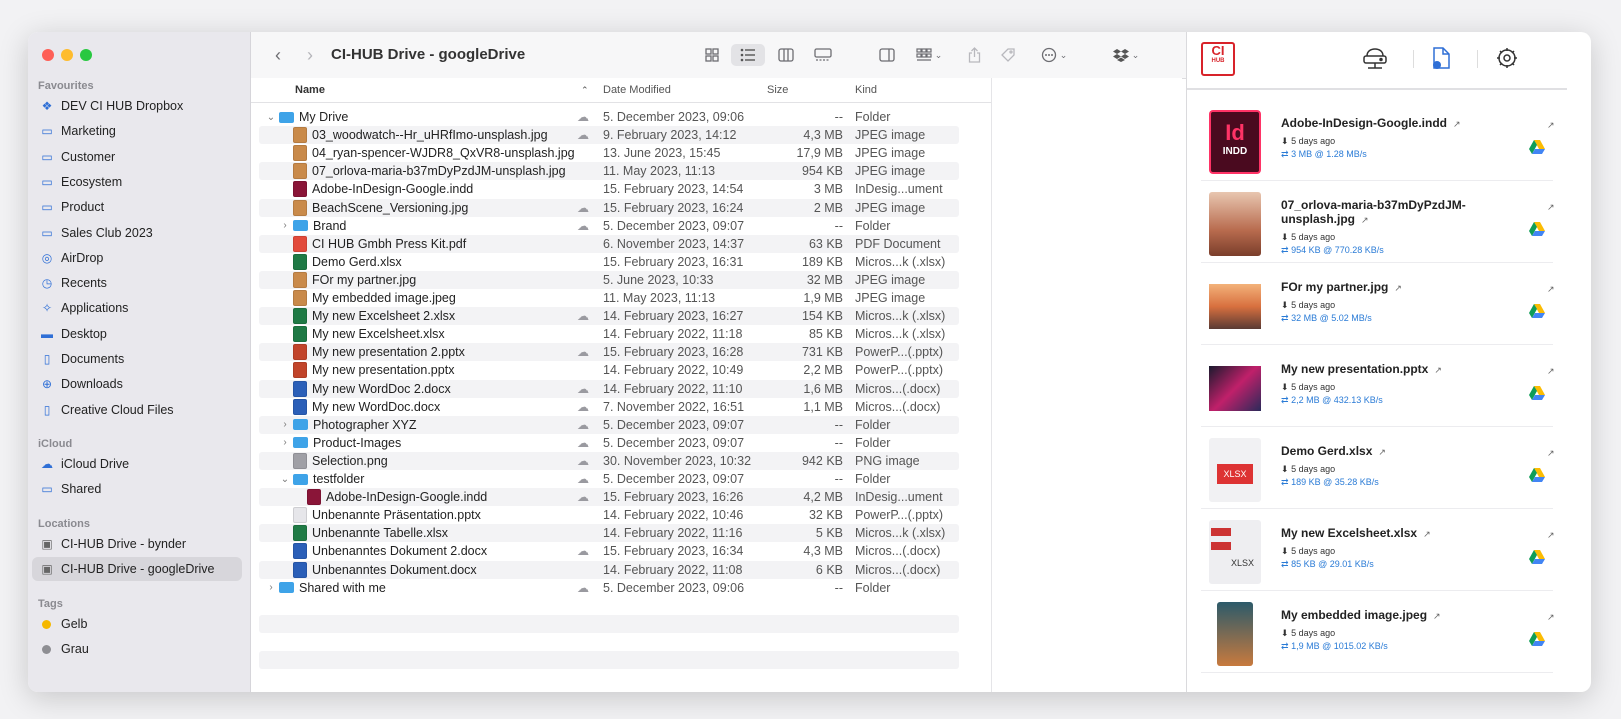  What do you see at coordinates (137, 624) in the screenshot?
I see `sidebar-tag-gelb: Gelb` at bounding box center [137, 624].